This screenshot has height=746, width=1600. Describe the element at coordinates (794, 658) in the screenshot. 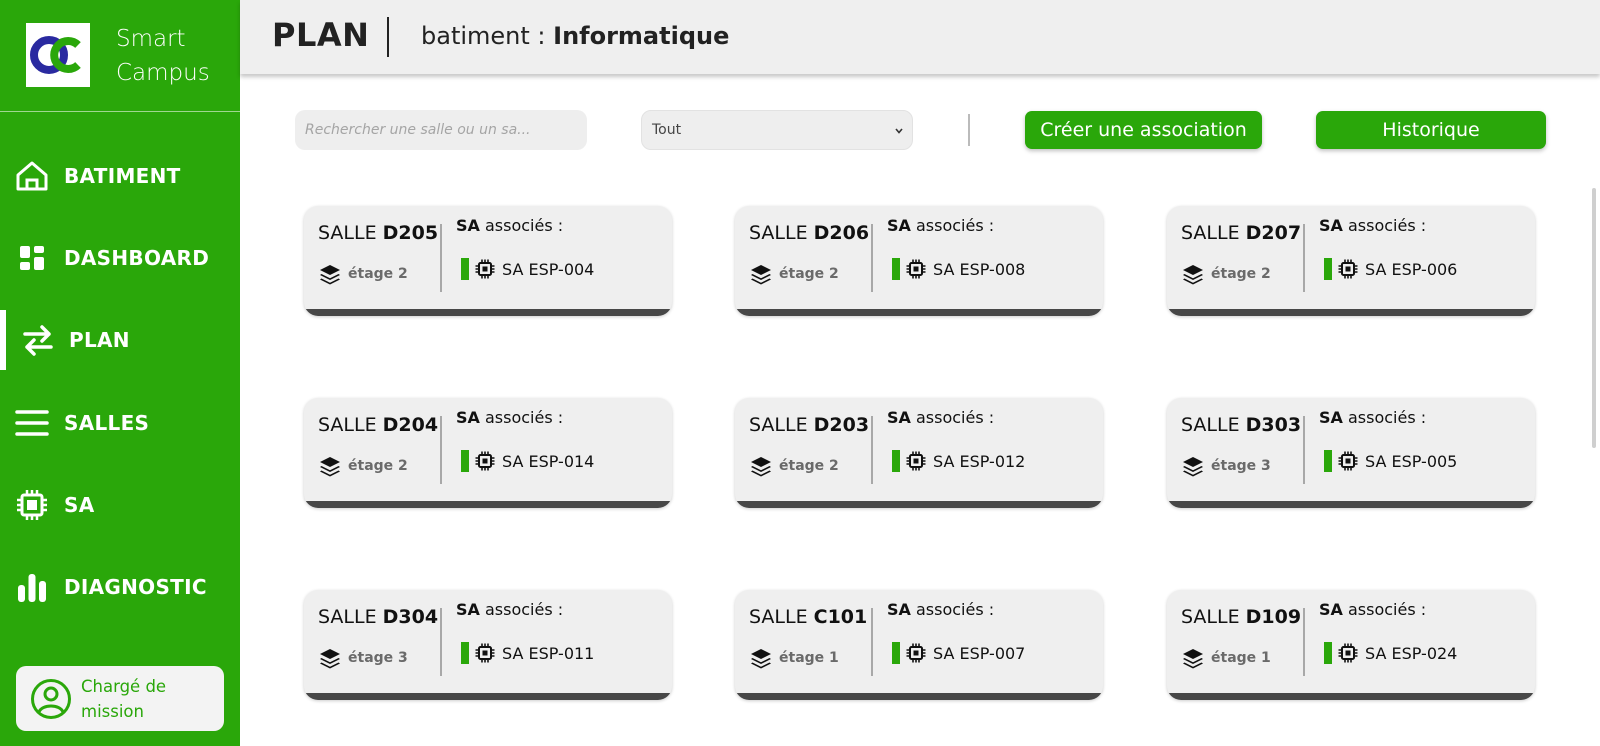

I see `room-floor: étage 1` at that location.